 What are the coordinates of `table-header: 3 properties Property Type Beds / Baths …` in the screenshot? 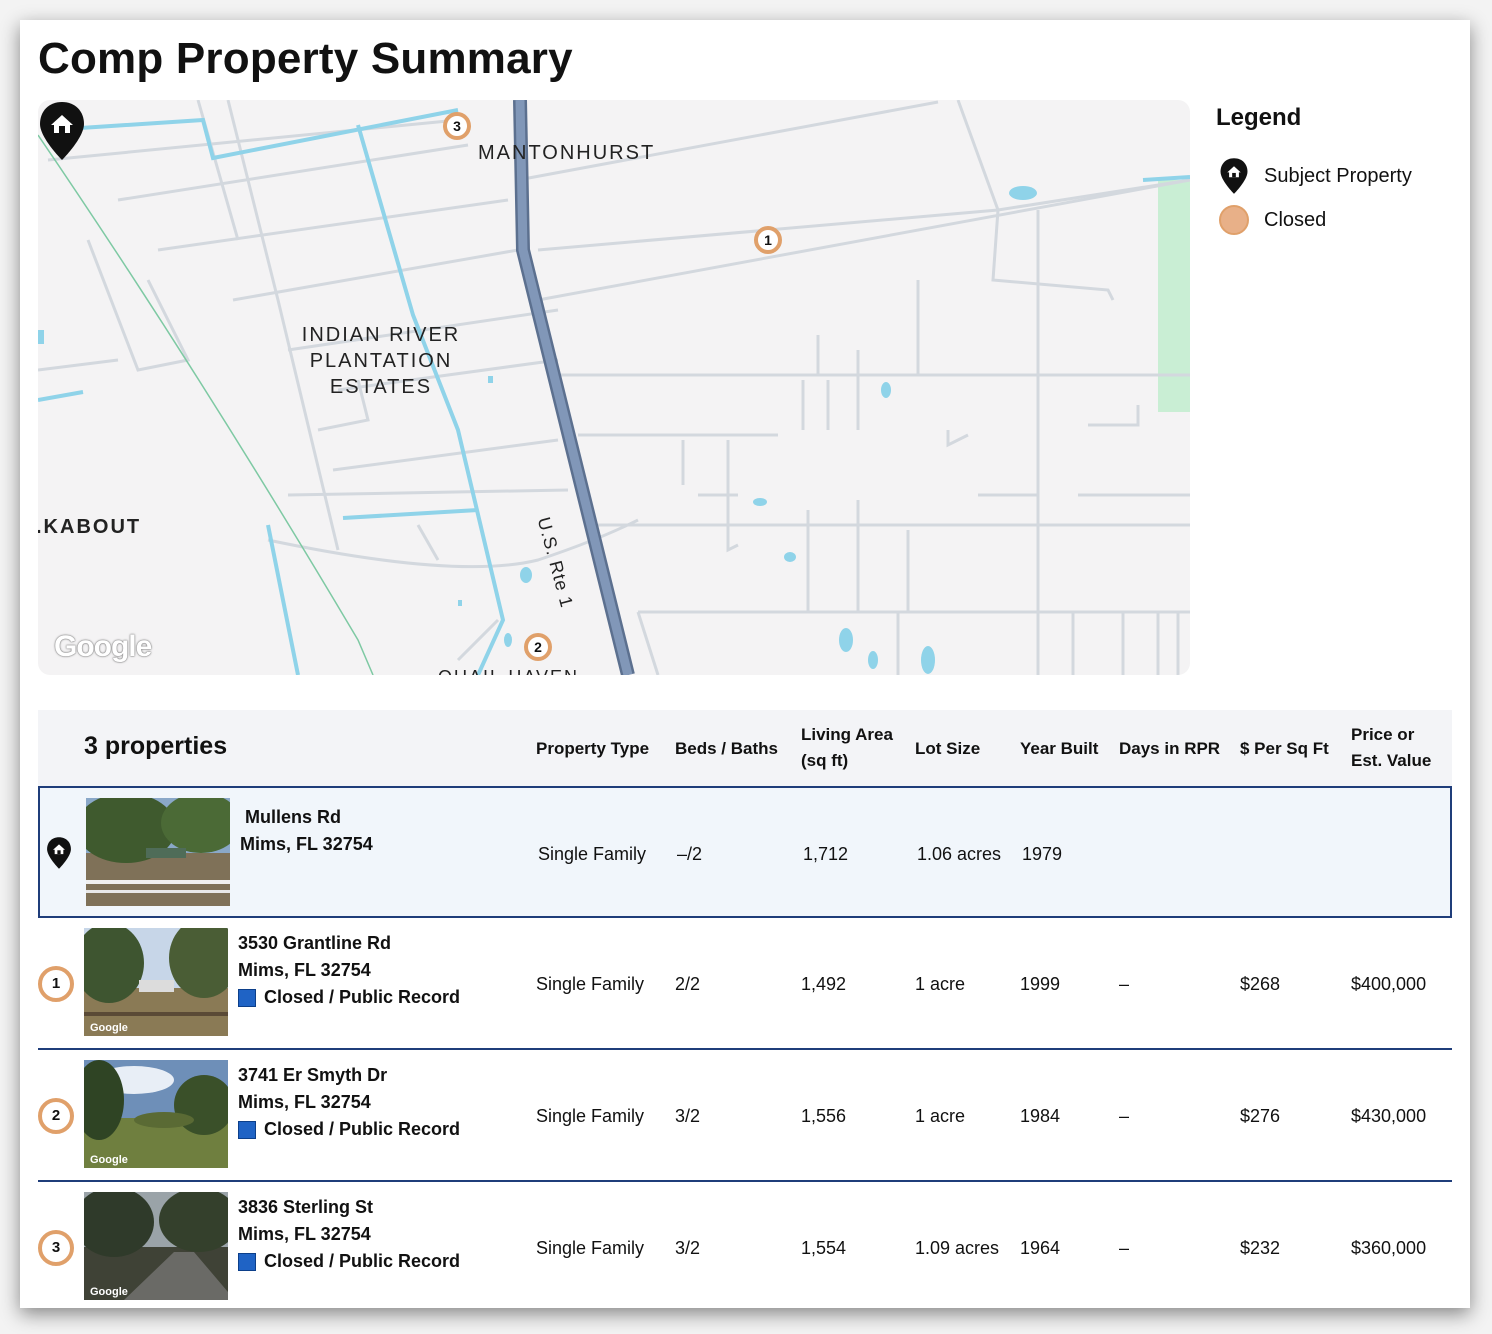 It's located at (745, 748).